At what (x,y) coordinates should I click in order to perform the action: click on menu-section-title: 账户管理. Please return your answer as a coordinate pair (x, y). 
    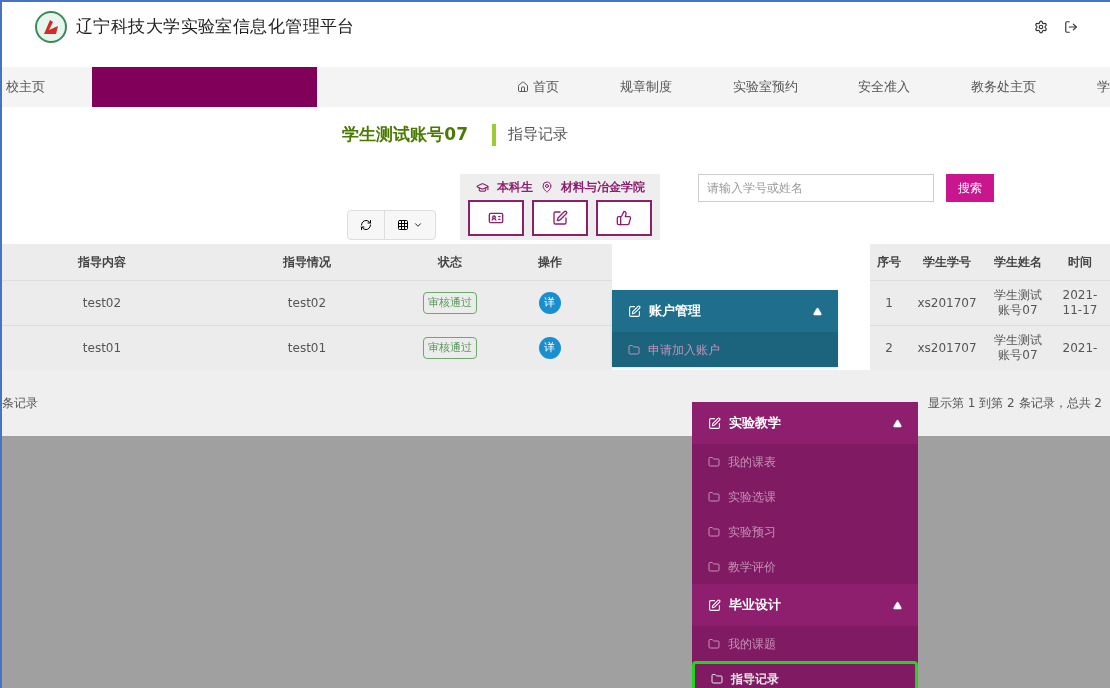
    Looking at the image, I should click on (675, 311).